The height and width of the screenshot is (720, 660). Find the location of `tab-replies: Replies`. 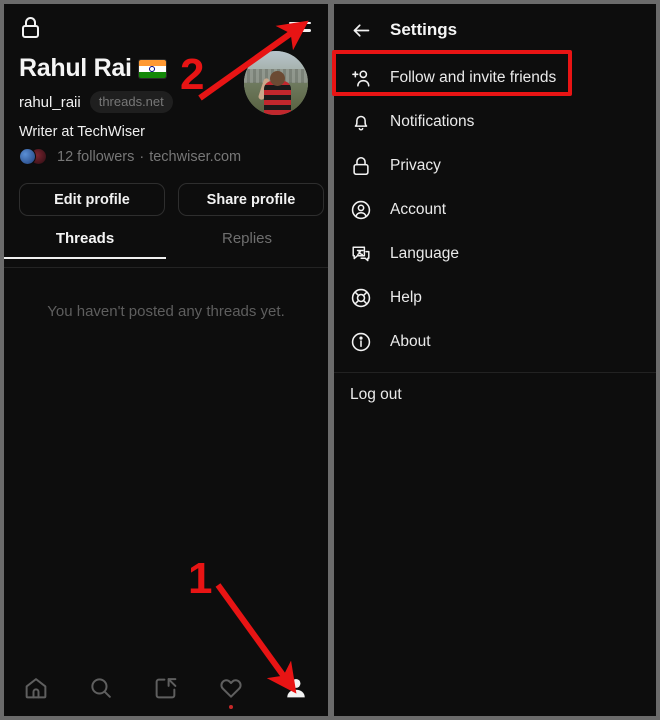

tab-replies: Replies is located at coordinates (247, 244).